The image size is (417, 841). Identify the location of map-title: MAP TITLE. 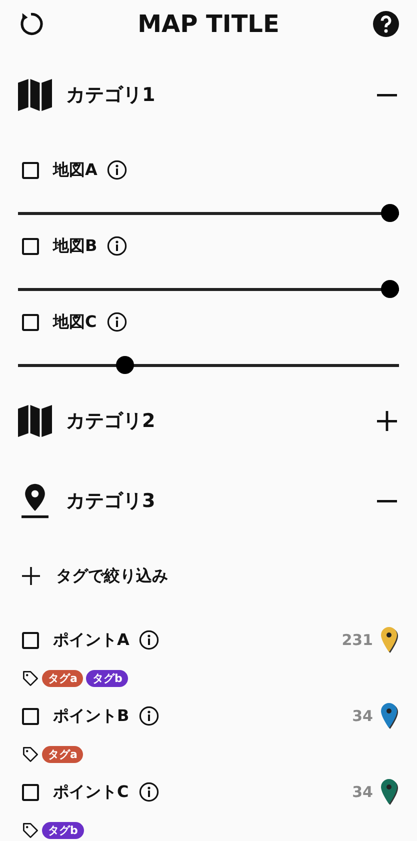
(209, 24).